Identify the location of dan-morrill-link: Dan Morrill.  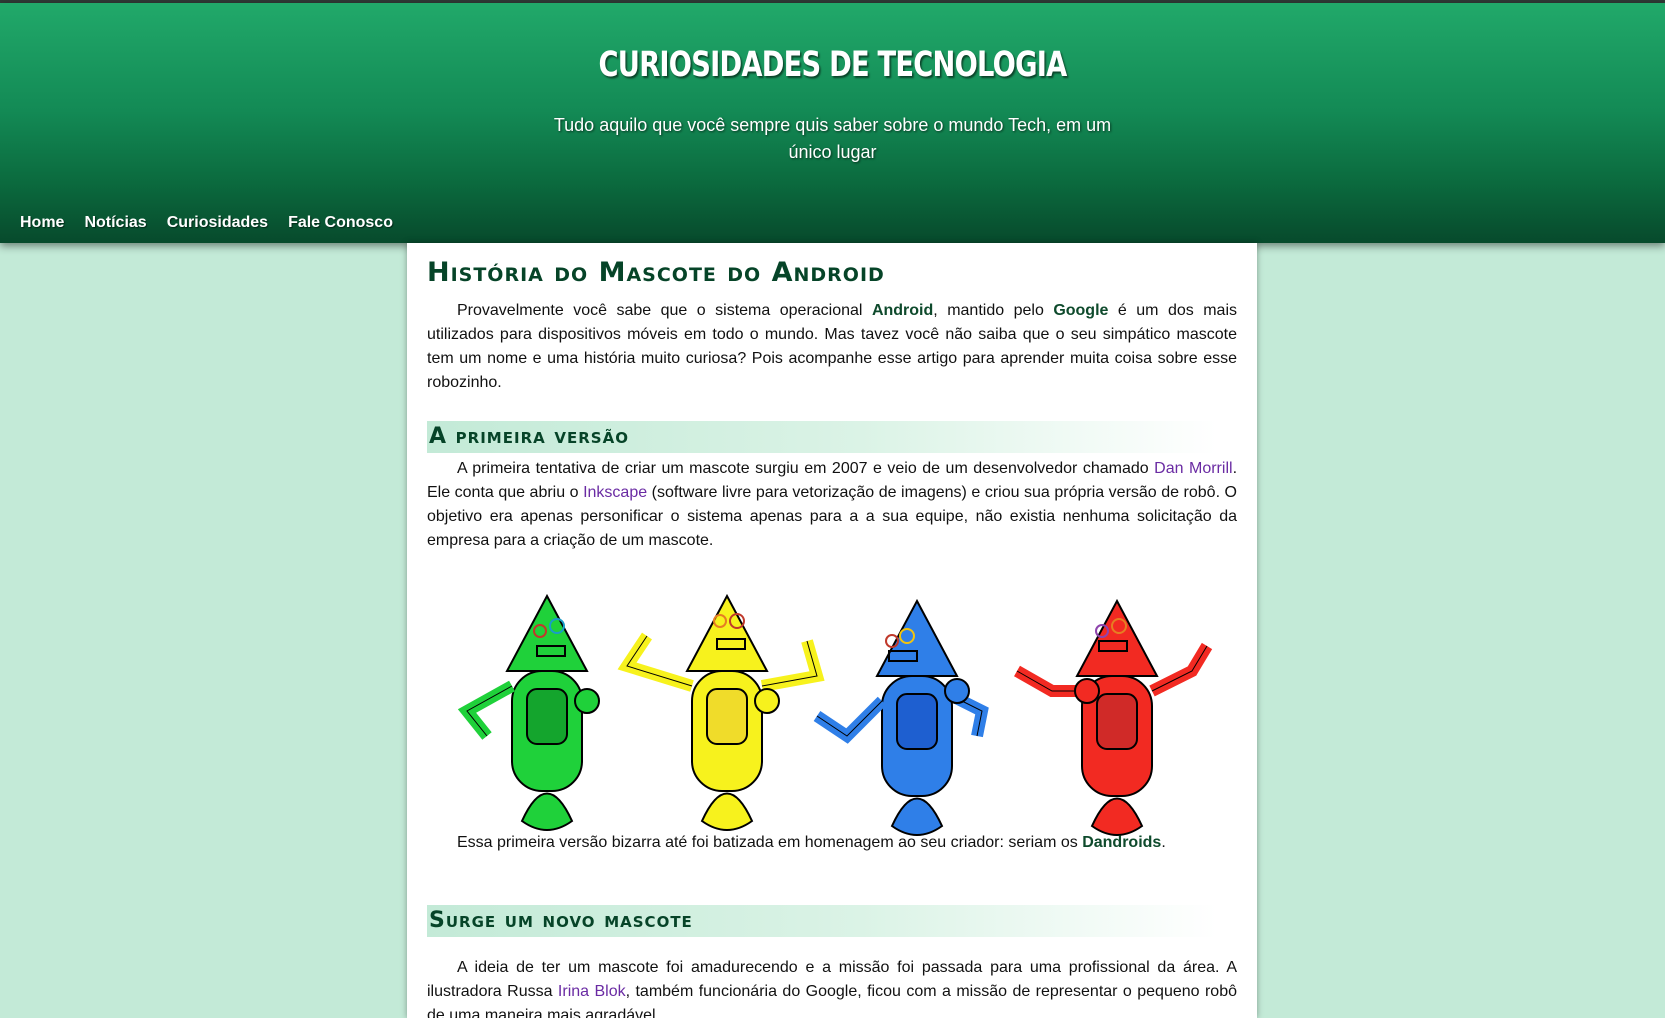
(1193, 468).